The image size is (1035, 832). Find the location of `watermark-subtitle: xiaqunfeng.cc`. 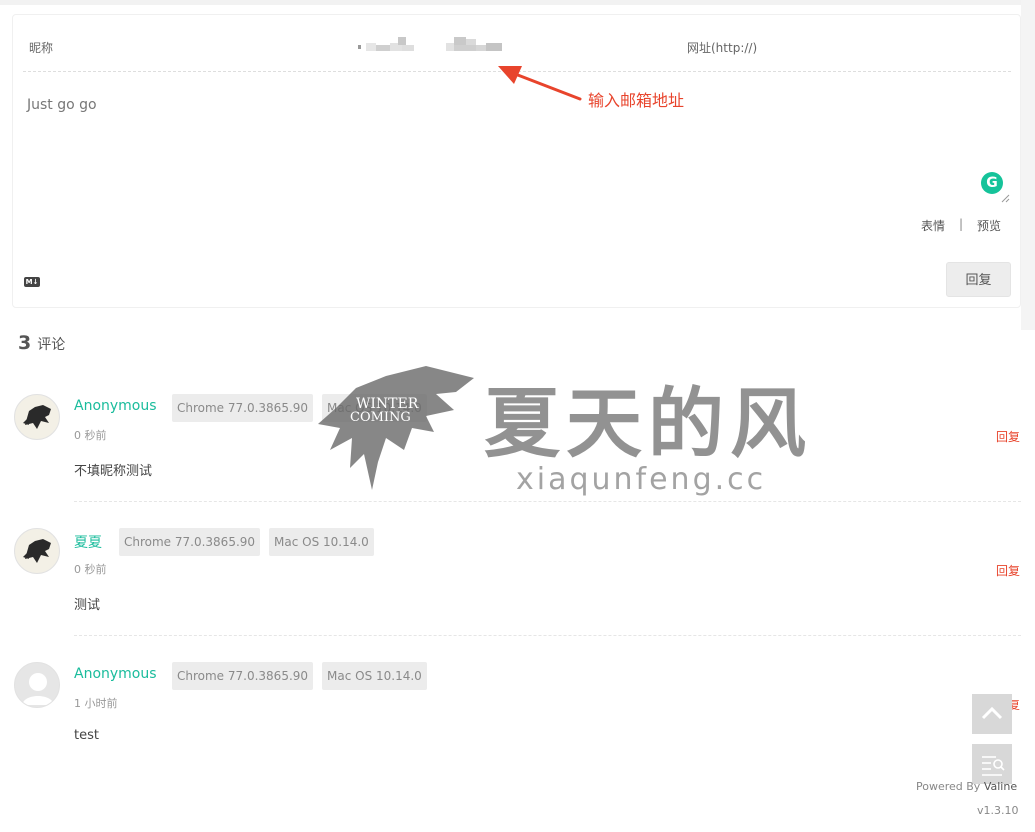

watermark-subtitle: xiaqunfeng.cc is located at coordinates (641, 479).